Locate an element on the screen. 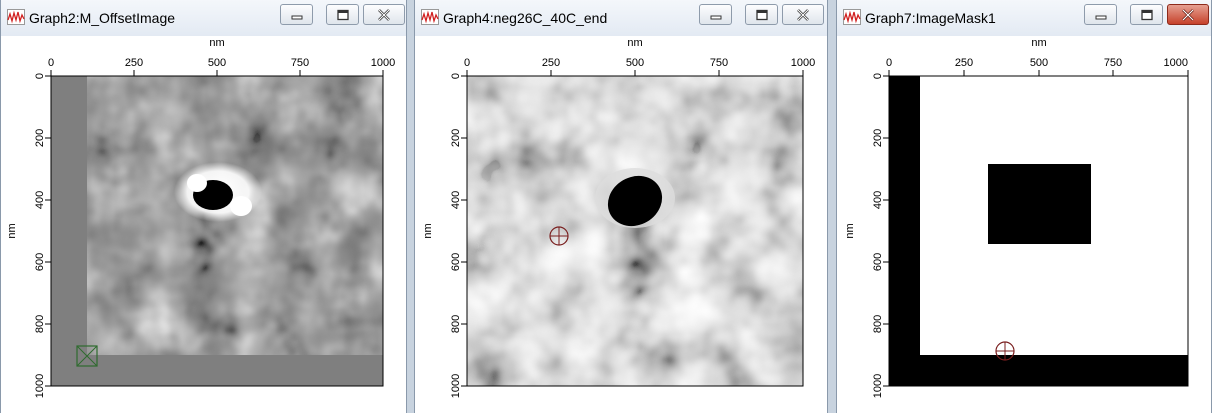 This screenshot has width=1212, height=413. window-titlebar: Graph7:ImageMask1 is located at coordinates (1024, 18).